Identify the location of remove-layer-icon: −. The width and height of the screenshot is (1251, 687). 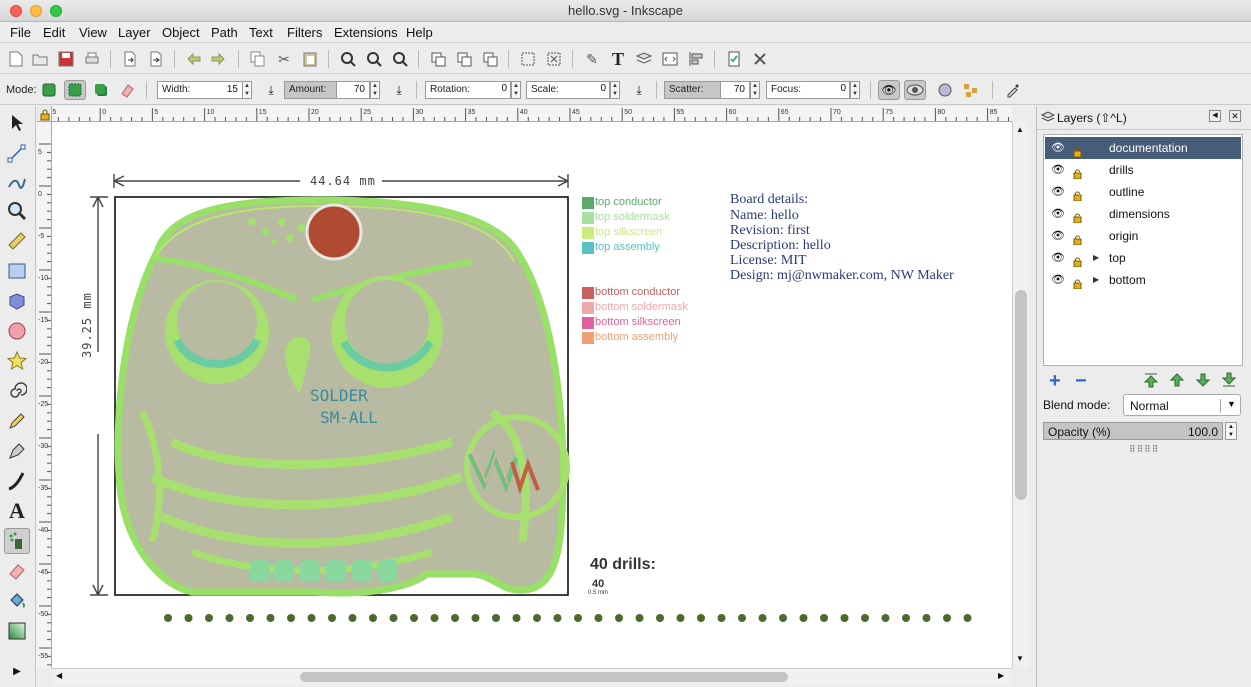
(1081, 381).